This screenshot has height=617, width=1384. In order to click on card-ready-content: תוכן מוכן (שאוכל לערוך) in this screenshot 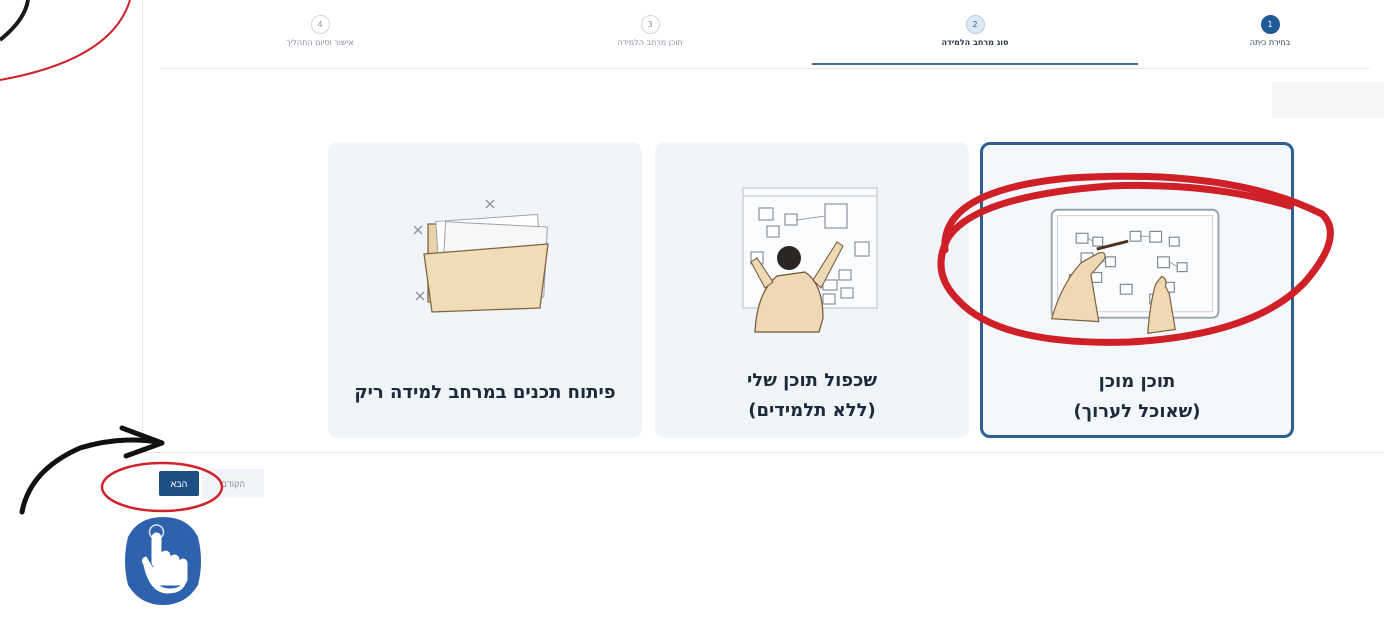, I will do `click(1137, 290)`.